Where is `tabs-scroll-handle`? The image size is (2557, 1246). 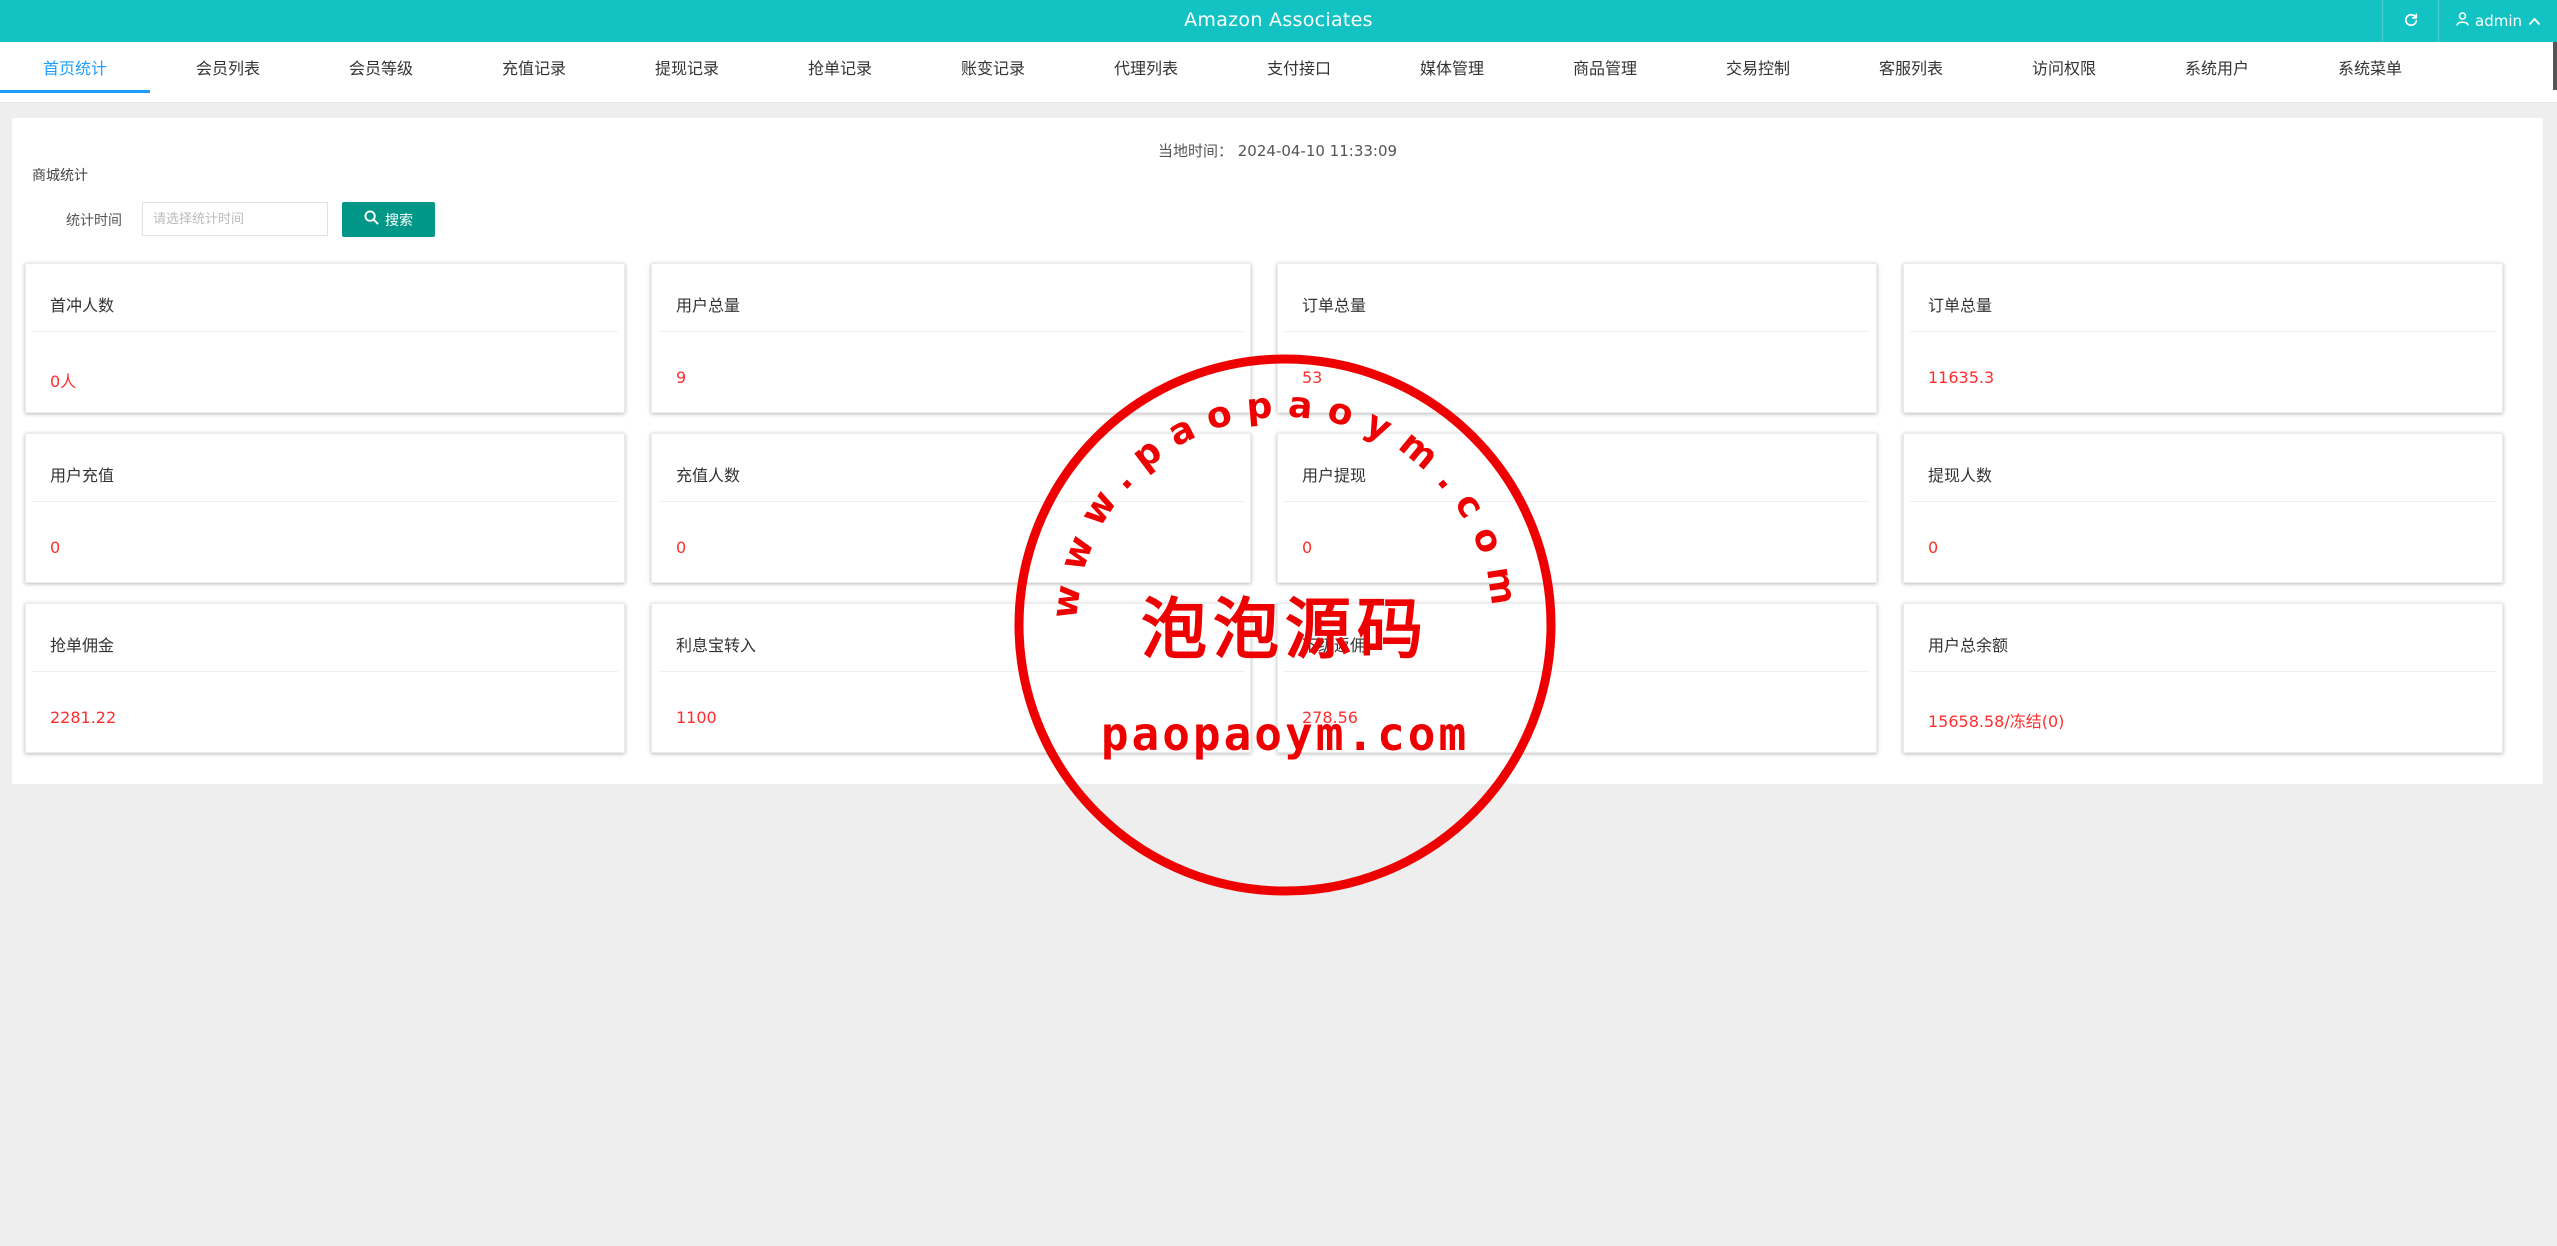
tabs-scroll-handle is located at coordinates (2555, 66).